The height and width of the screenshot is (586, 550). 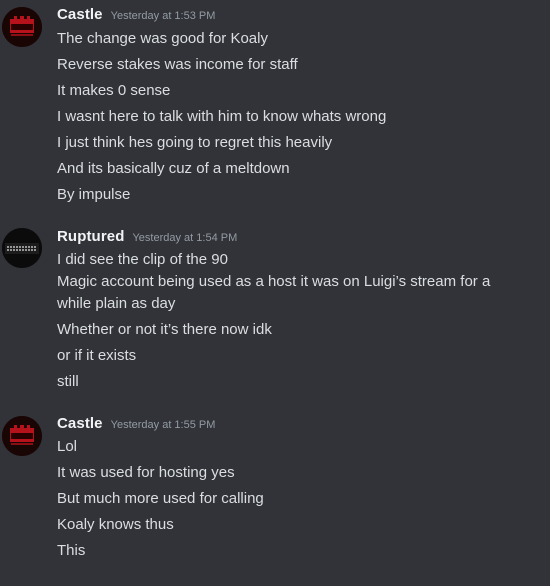 What do you see at coordinates (292, 39) in the screenshot?
I see `message-text: The change was good for Koaly` at bounding box center [292, 39].